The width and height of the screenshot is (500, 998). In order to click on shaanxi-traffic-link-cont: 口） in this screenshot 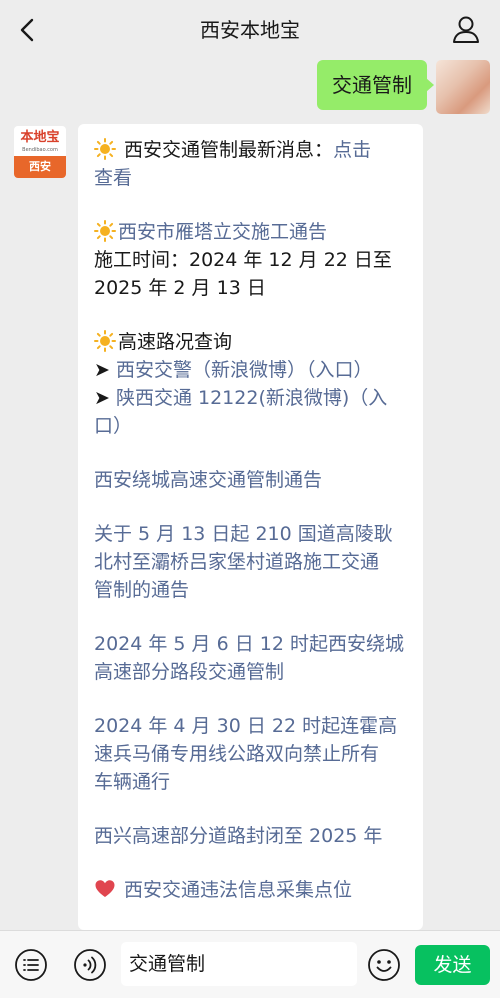, I will do `click(253, 426)`.